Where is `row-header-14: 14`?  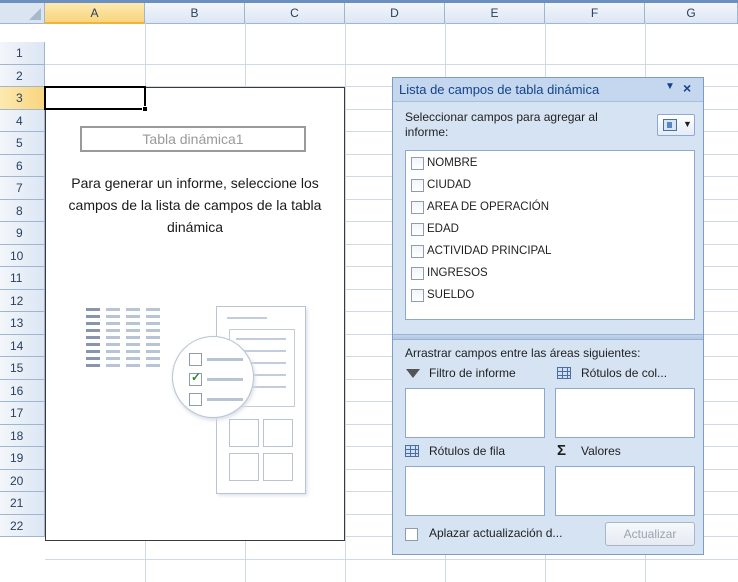 row-header-14: 14 is located at coordinates (22, 346).